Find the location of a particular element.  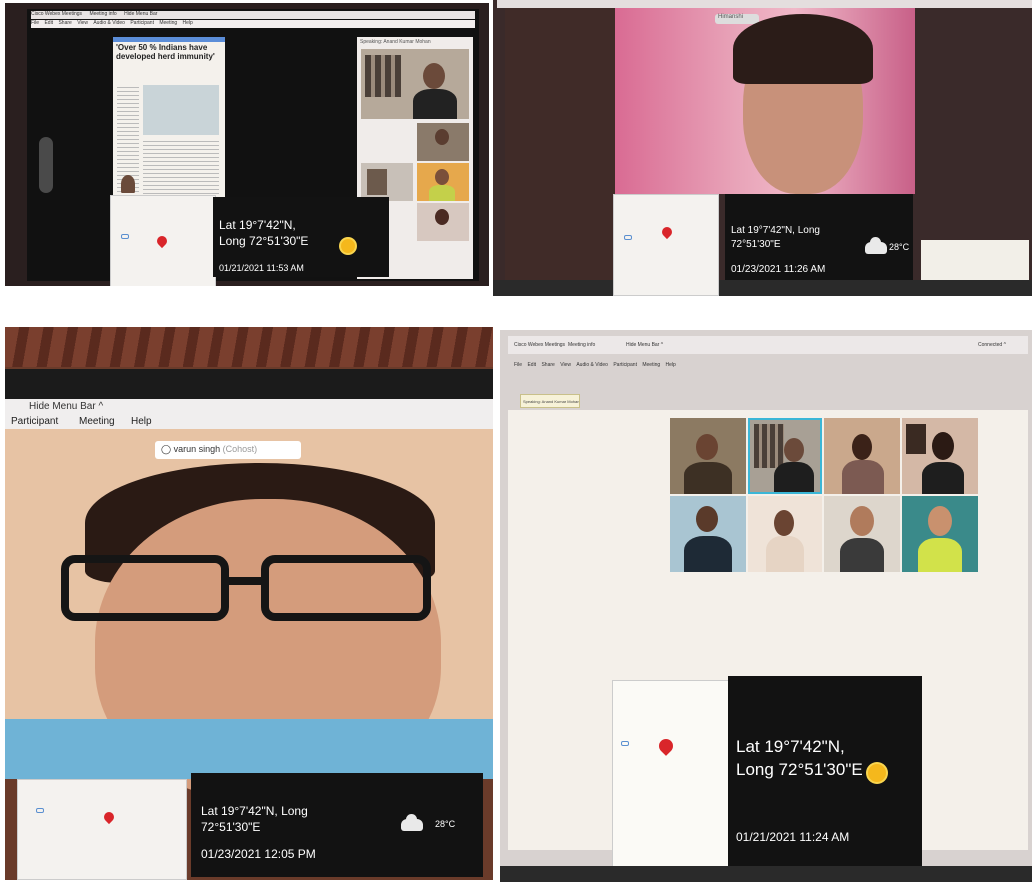

menu-bar is located at coordinates (764, 4).